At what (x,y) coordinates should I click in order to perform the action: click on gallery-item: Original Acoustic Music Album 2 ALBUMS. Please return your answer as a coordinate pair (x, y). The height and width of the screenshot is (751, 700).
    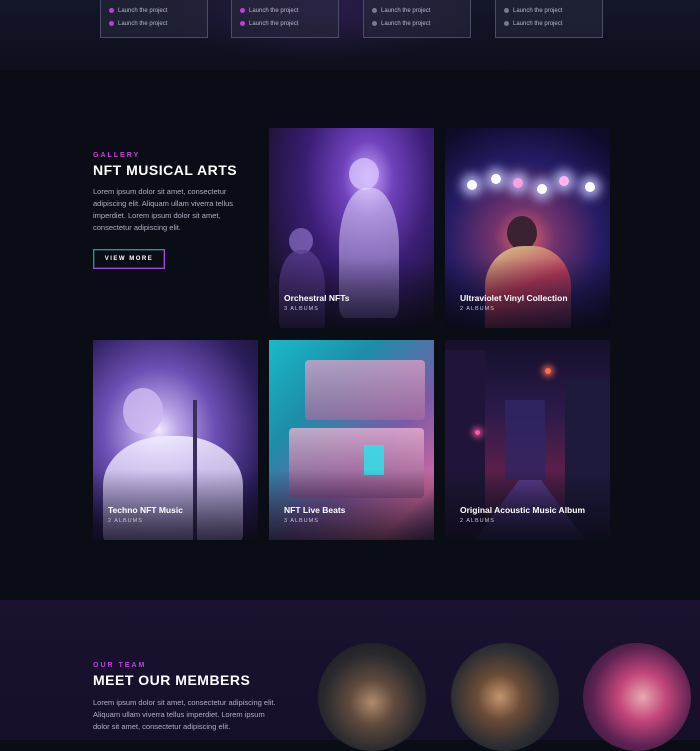
    Looking at the image, I should click on (527, 440).